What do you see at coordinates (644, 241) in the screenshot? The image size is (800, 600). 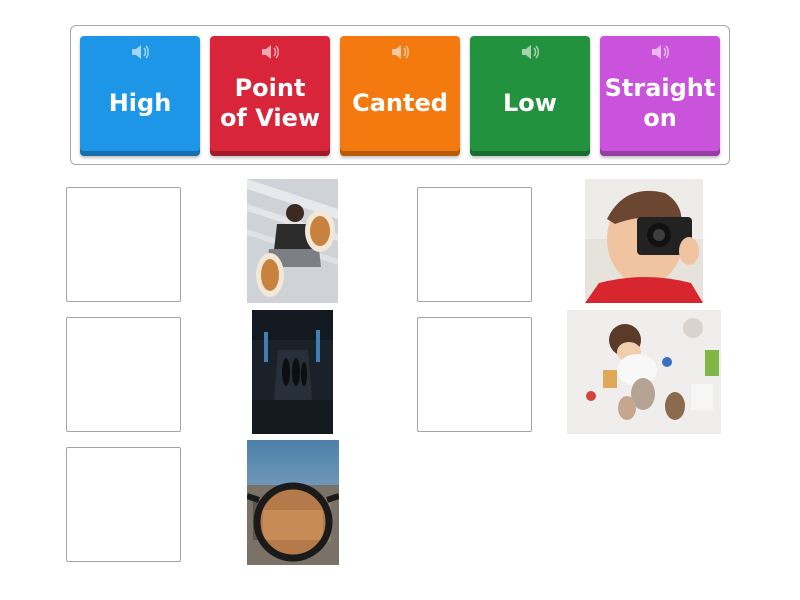 I see `photo-child-camera` at bounding box center [644, 241].